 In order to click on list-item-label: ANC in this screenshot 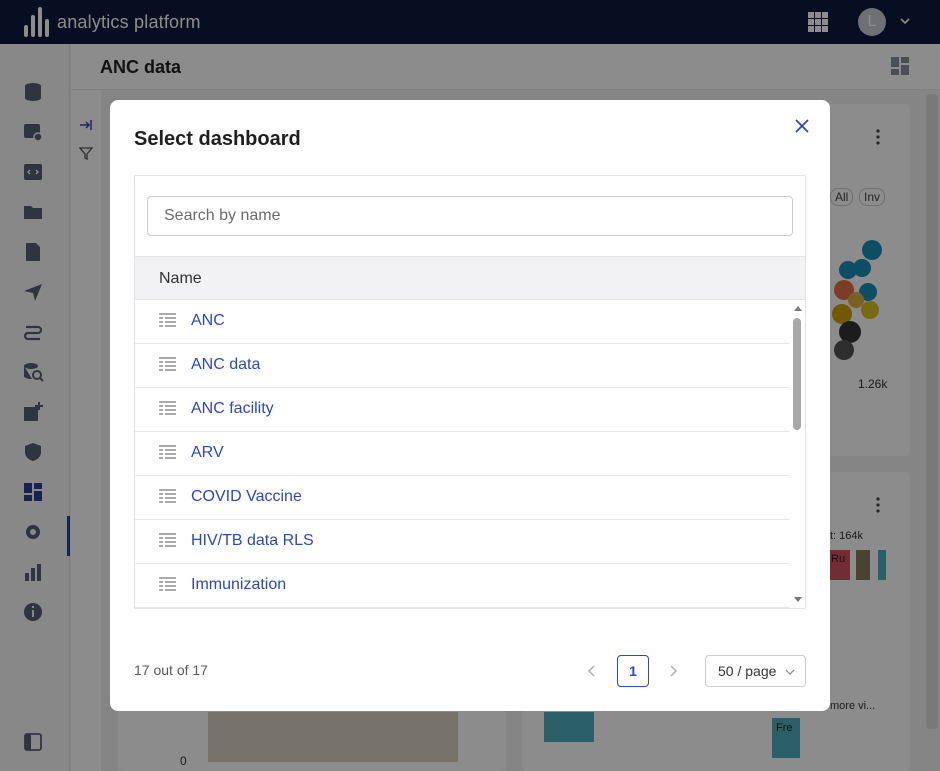, I will do `click(208, 320)`.